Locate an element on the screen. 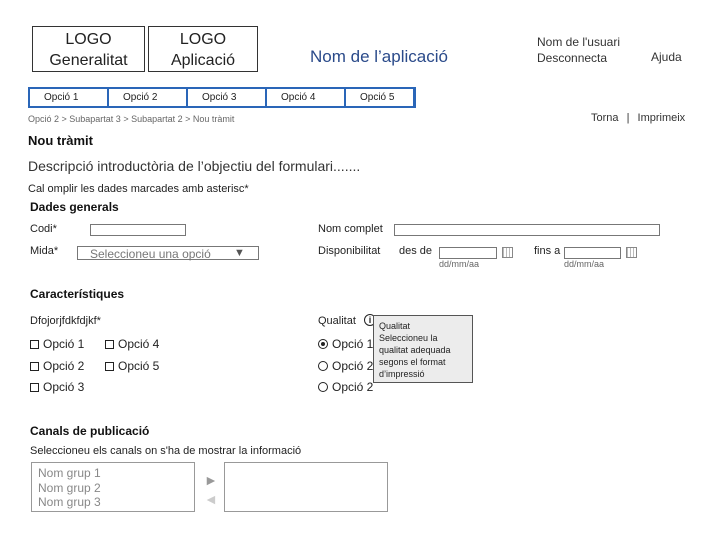 This screenshot has width=720, height=540. page-title: Nou tràmit is located at coordinates (60, 140).